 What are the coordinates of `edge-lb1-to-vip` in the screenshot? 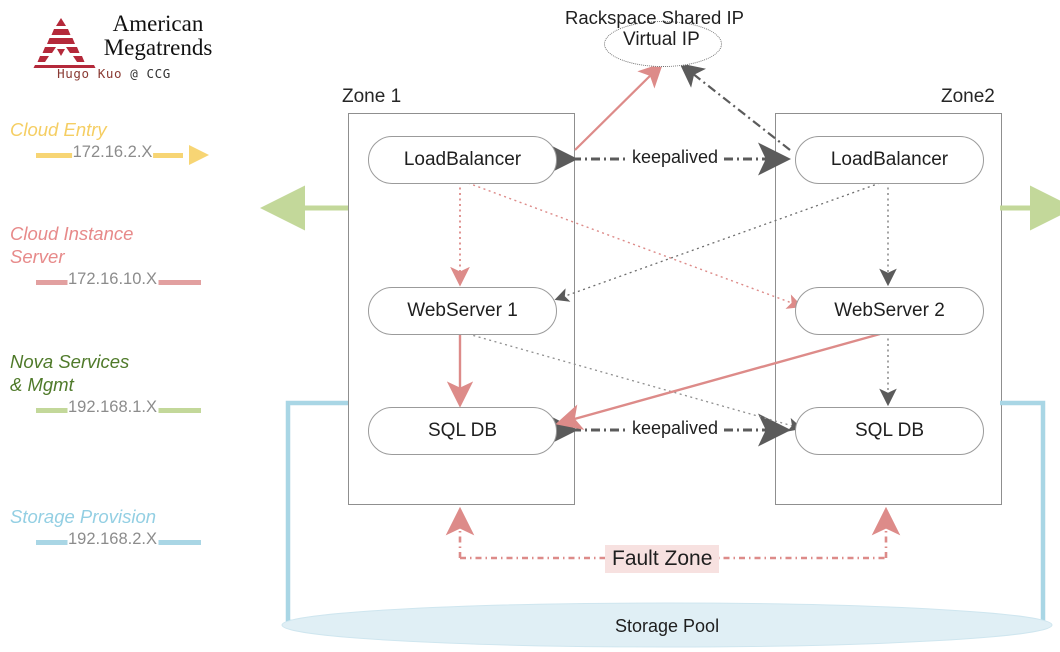 It's located at (619, 106).